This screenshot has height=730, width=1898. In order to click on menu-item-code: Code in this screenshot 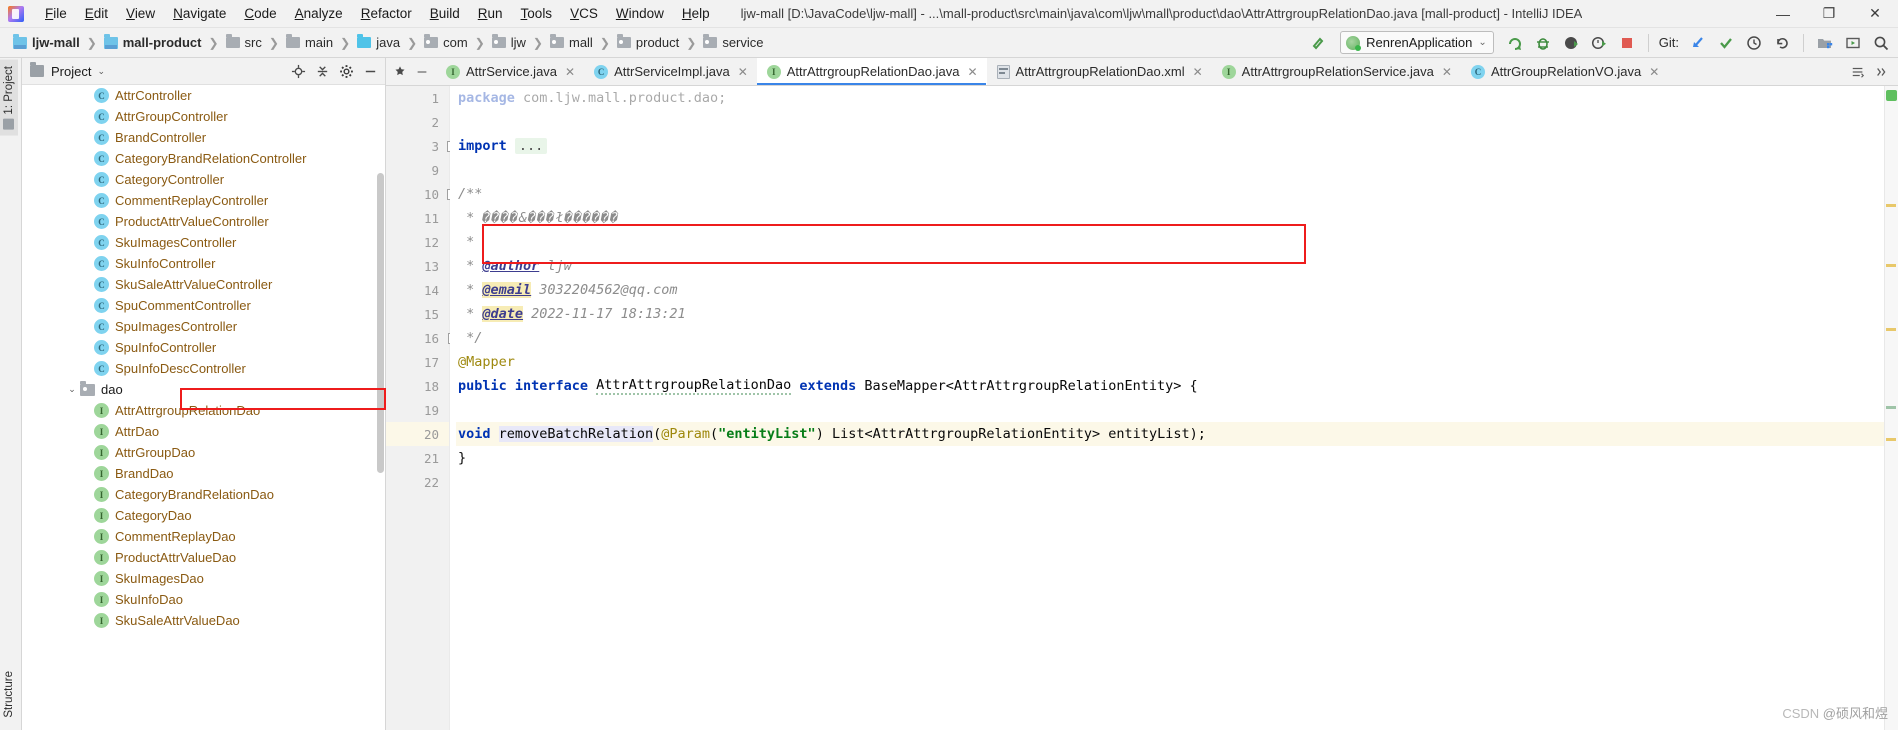, I will do `click(260, 13)`.